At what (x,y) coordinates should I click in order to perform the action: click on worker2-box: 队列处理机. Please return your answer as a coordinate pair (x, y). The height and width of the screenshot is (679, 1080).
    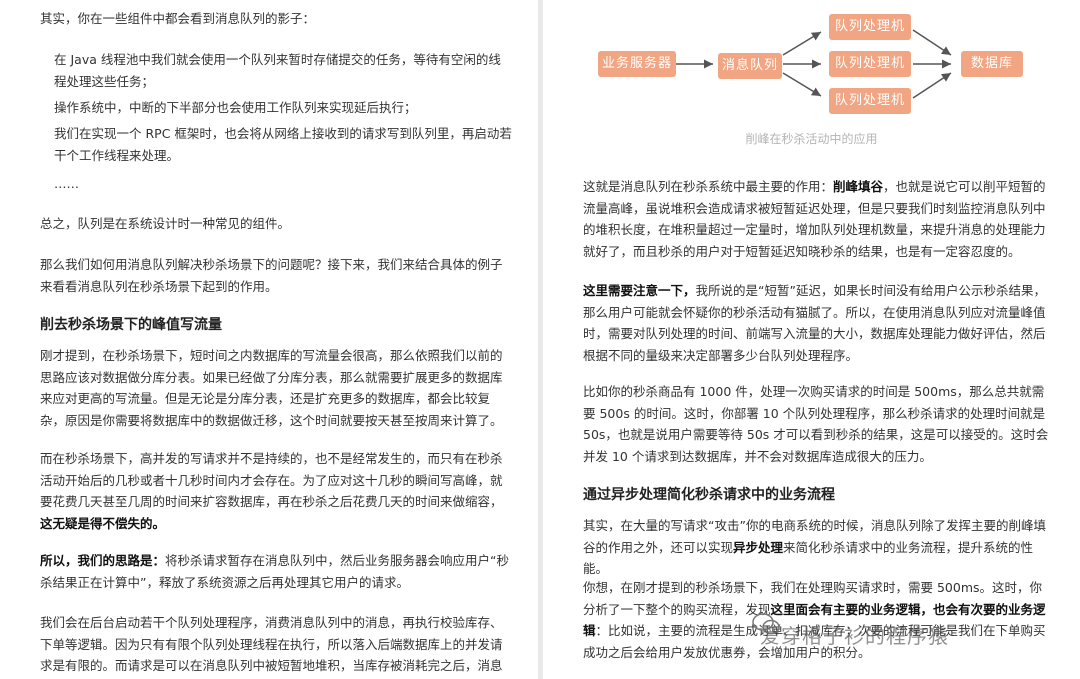
    Looking at the image, I should click on (870, 64).